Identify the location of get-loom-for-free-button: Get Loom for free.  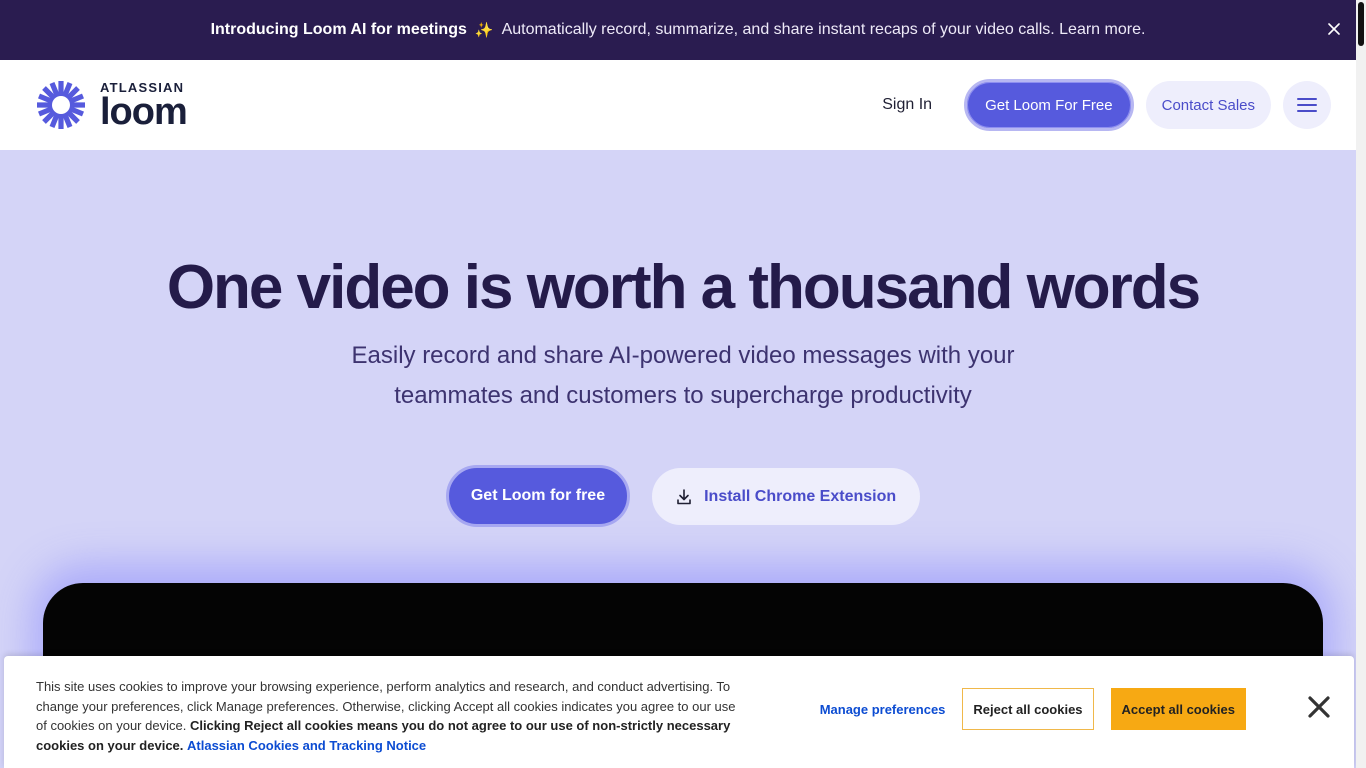
(538, 496).